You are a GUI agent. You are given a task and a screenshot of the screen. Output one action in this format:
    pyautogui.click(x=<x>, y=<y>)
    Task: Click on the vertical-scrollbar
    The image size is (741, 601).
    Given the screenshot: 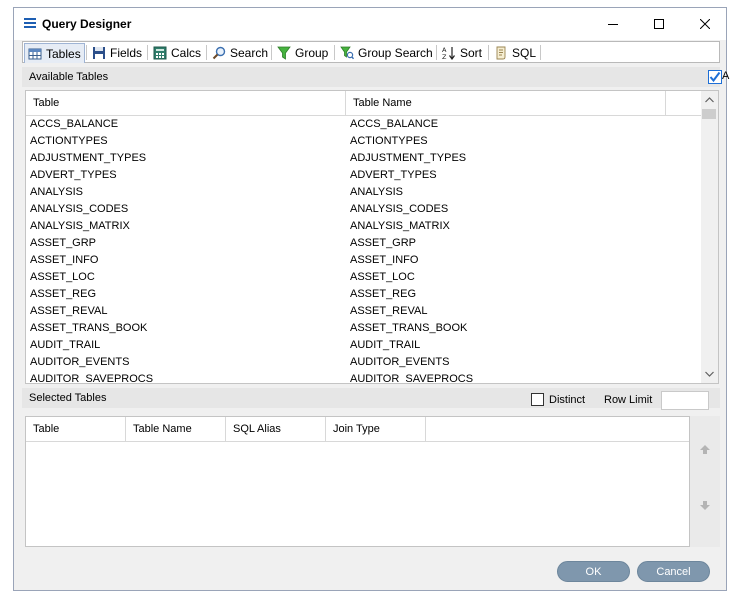 What is the action you would take?
    pyautogui.click(x=709, y=237)
    